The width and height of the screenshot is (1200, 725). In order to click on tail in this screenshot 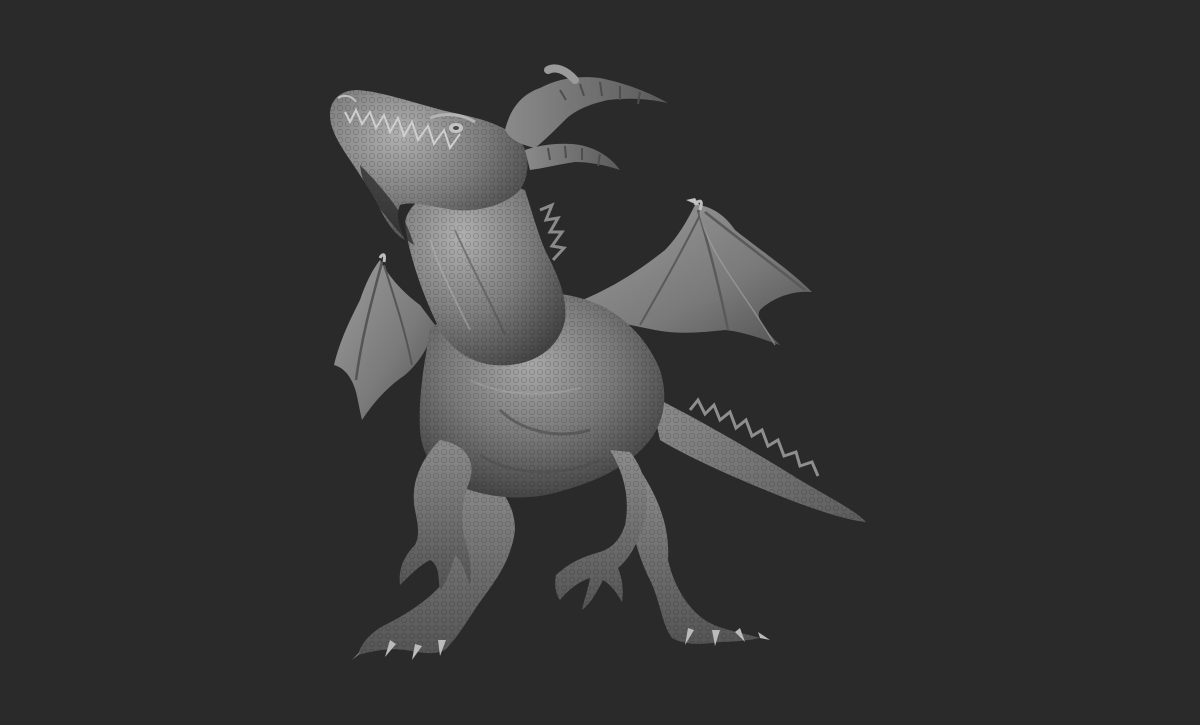, I will do `click(758, 458)`.